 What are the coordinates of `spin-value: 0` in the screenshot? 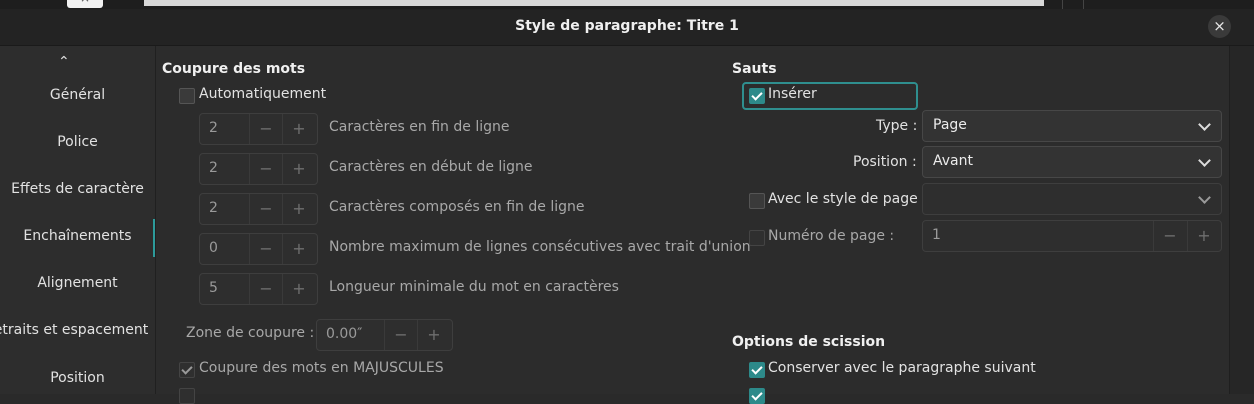 It's located at (213, 248).